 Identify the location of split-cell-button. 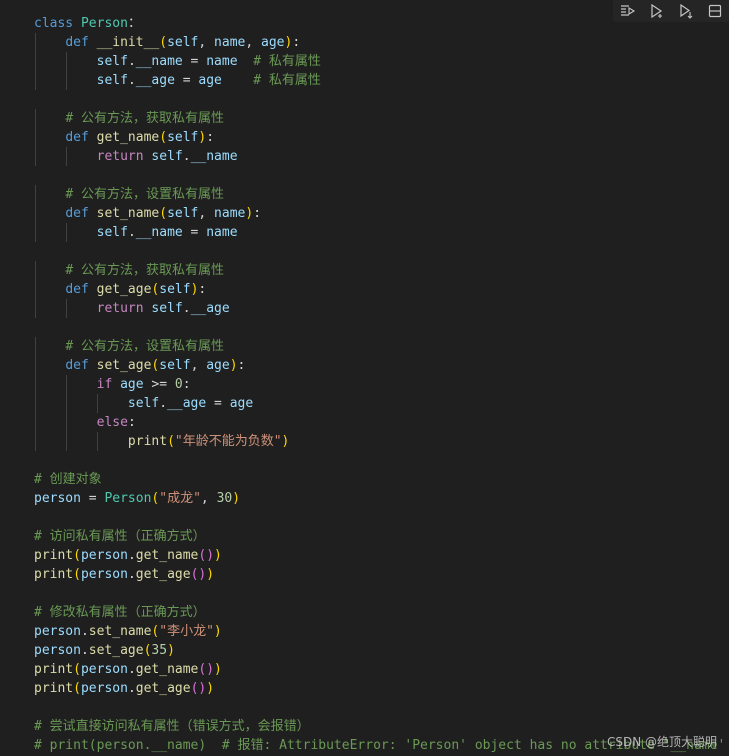
(715, 11).